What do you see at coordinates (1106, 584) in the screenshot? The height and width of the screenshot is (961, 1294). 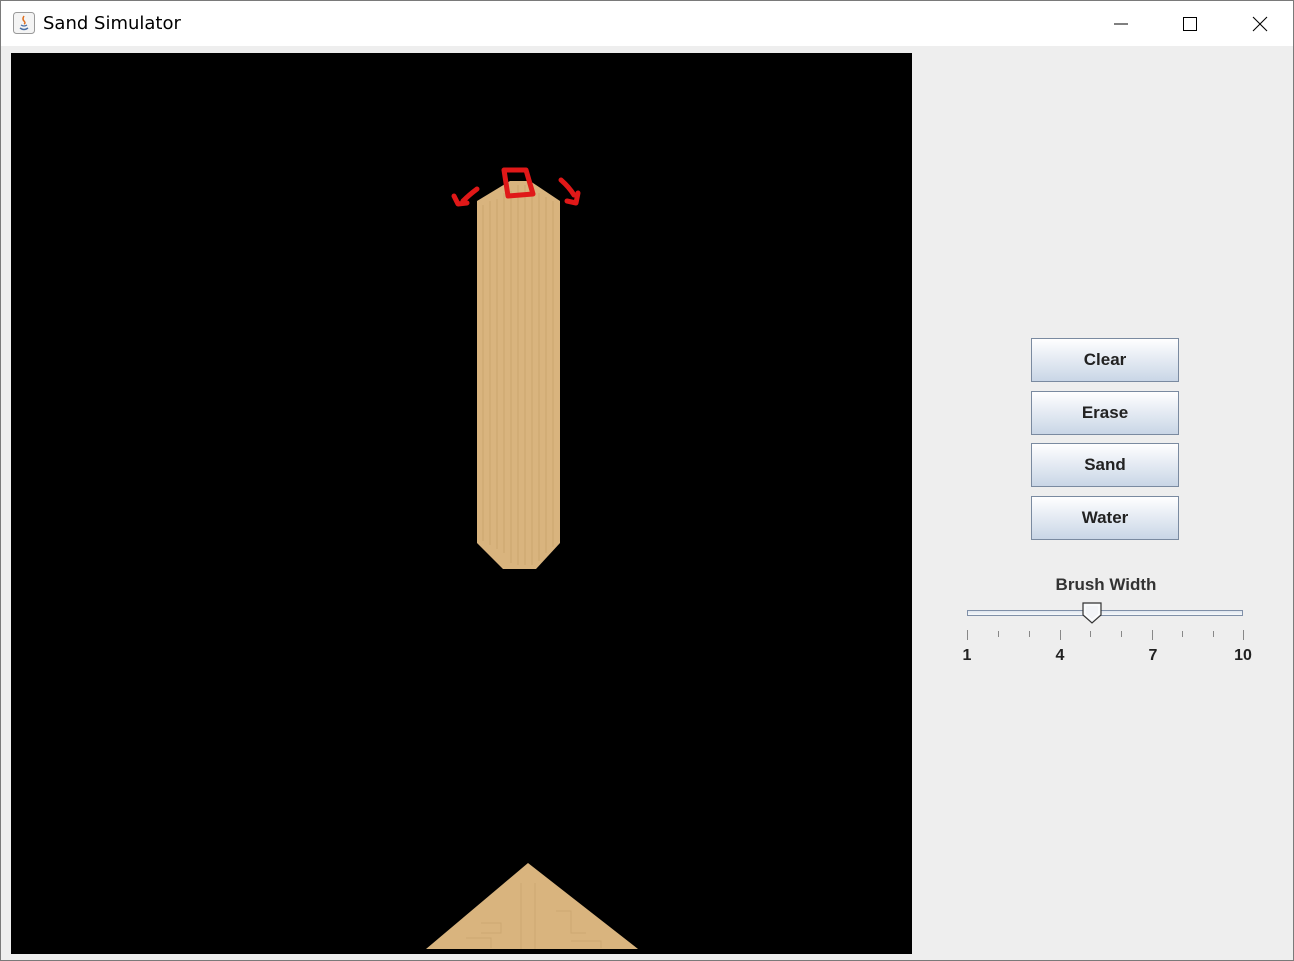 I see `brush-width-label: Brush Width` at bounding box center [1106, 584].